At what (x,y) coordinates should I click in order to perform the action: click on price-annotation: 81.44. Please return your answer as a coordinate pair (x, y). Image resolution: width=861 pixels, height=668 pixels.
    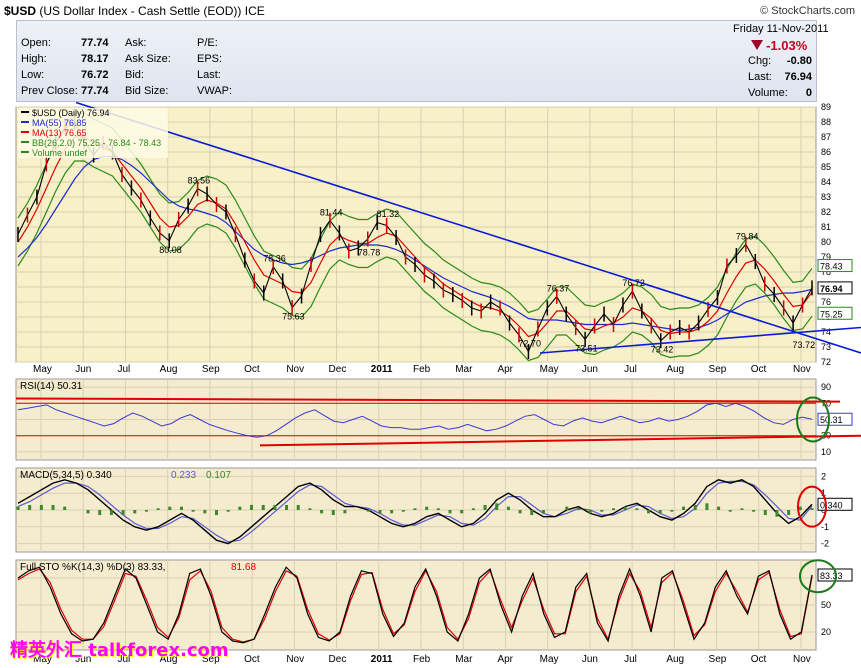
    Looking at the image, I should click on (331, 212).